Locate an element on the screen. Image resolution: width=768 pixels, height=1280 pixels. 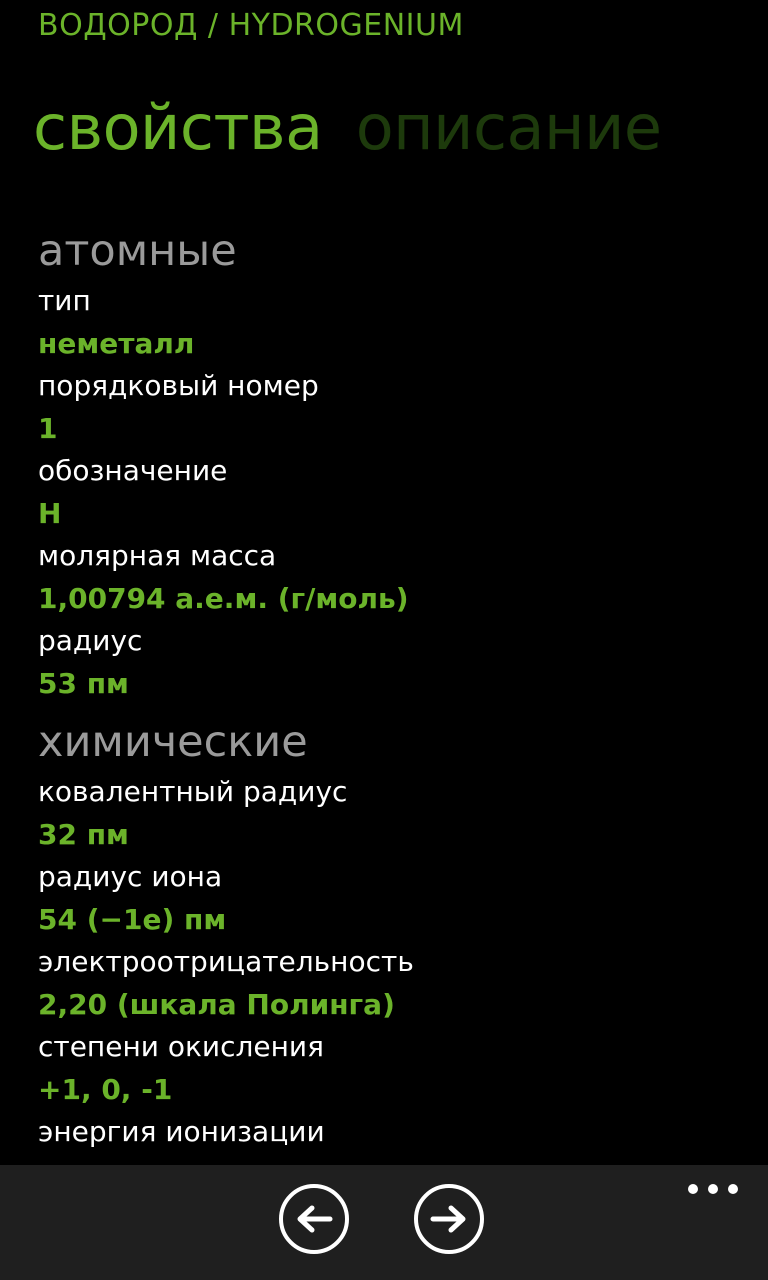
tab-description: описание is located at coordinates (509, 128).